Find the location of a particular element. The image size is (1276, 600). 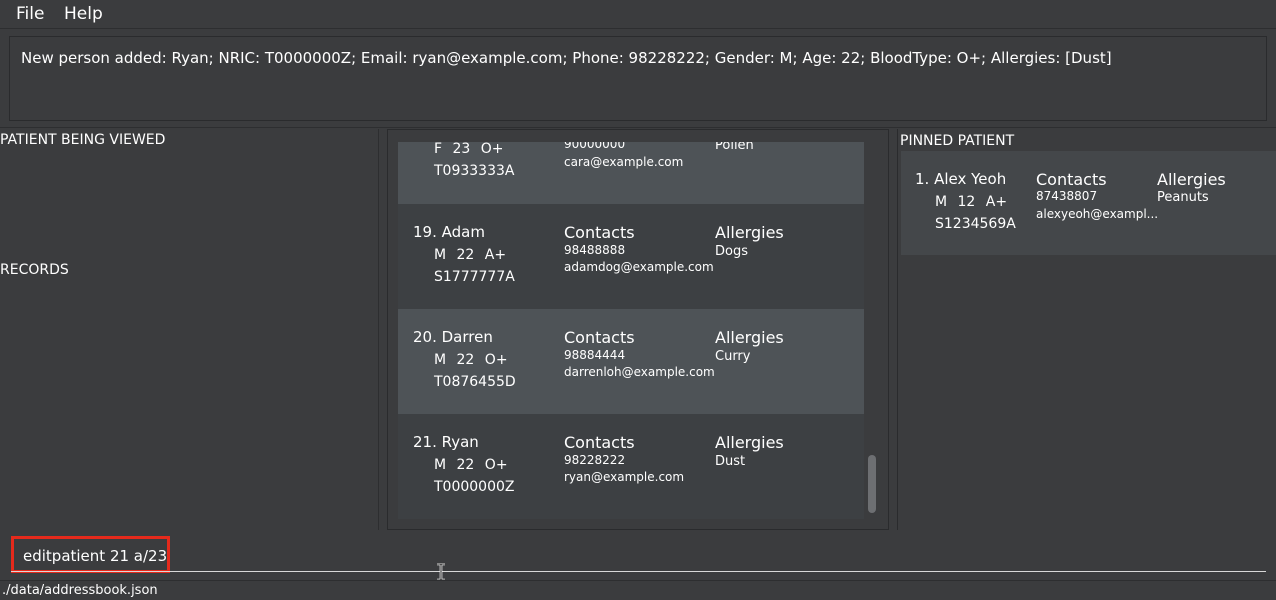

command-input: editpatient 21 a/23 is located at coordinates (90, 554).